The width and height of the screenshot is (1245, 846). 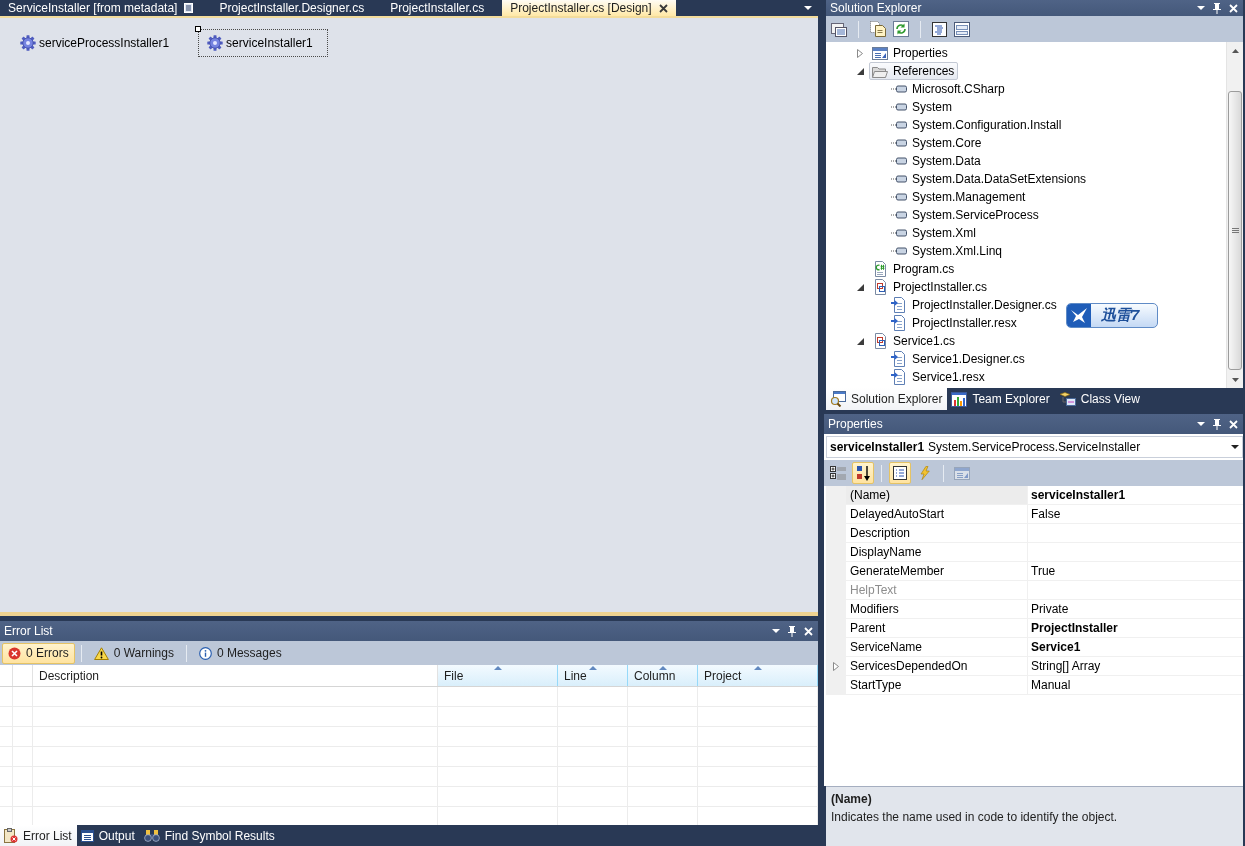 What do you see at coordinates (1001, 399) in the screenshot?
I see `panel-tab: Team Explorer` at bounding box center [1001, 399].